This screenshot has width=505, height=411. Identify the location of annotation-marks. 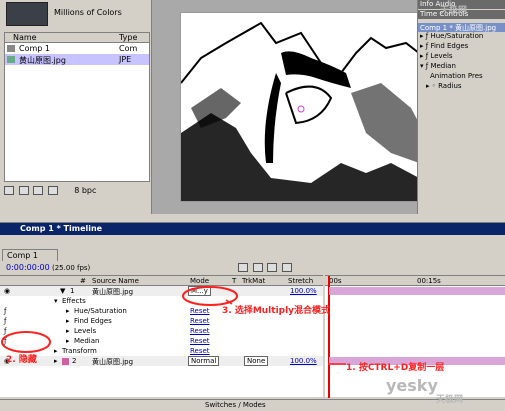
(173, 325).